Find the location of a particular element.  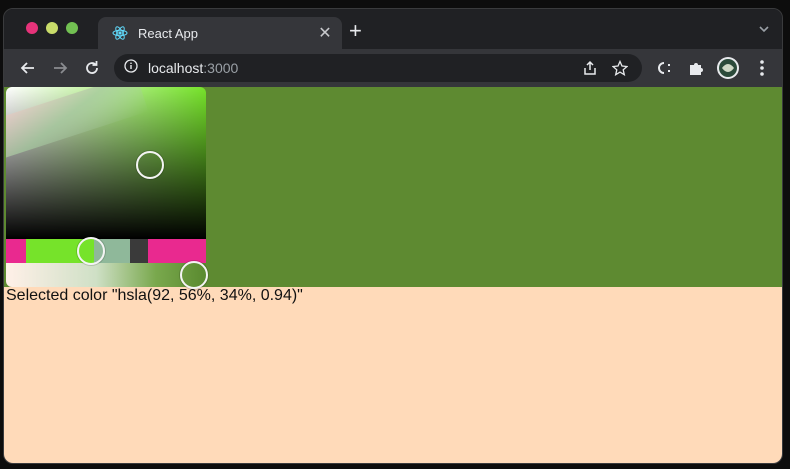

back-icon is located at coordinates (28, 68).